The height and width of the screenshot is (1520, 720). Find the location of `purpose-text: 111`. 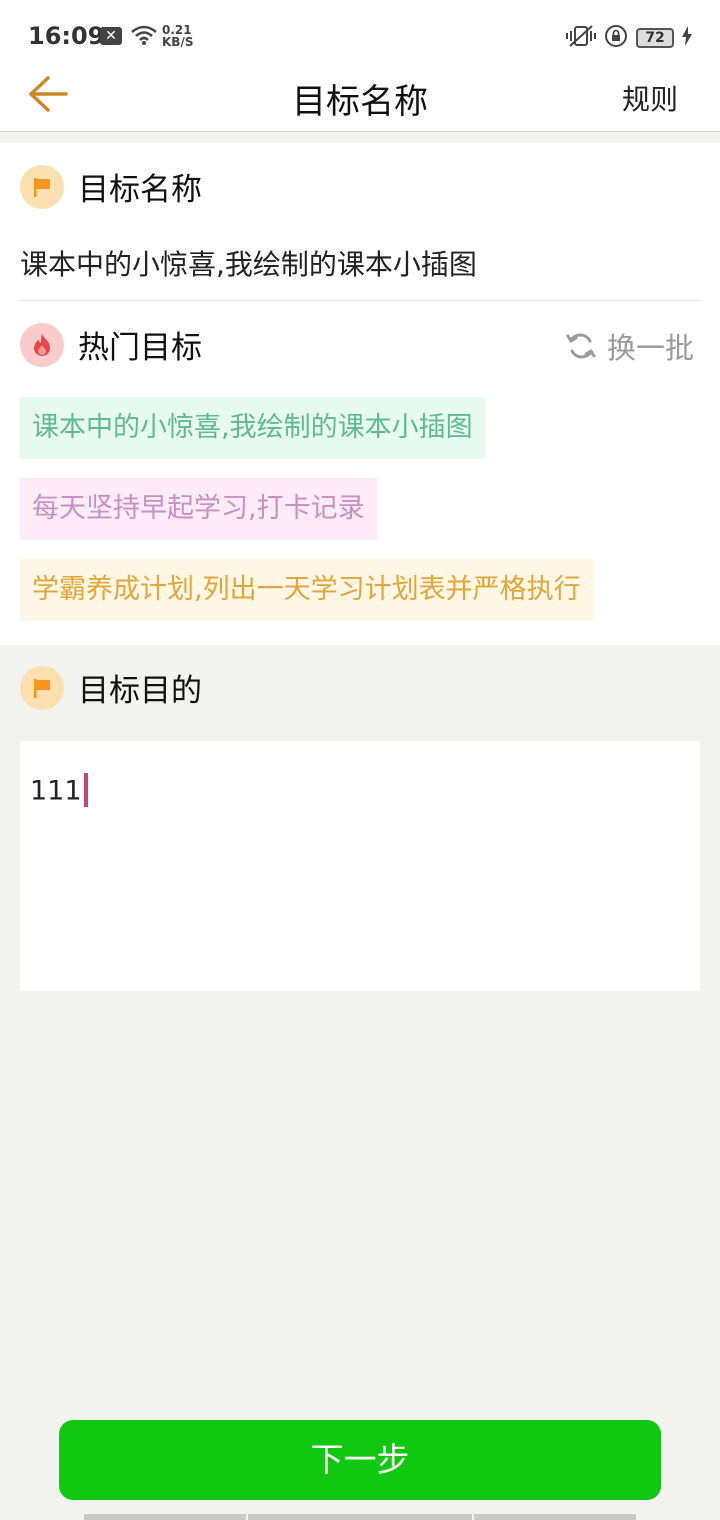

purpose-text: 111 is located at coordinates (59, 791).